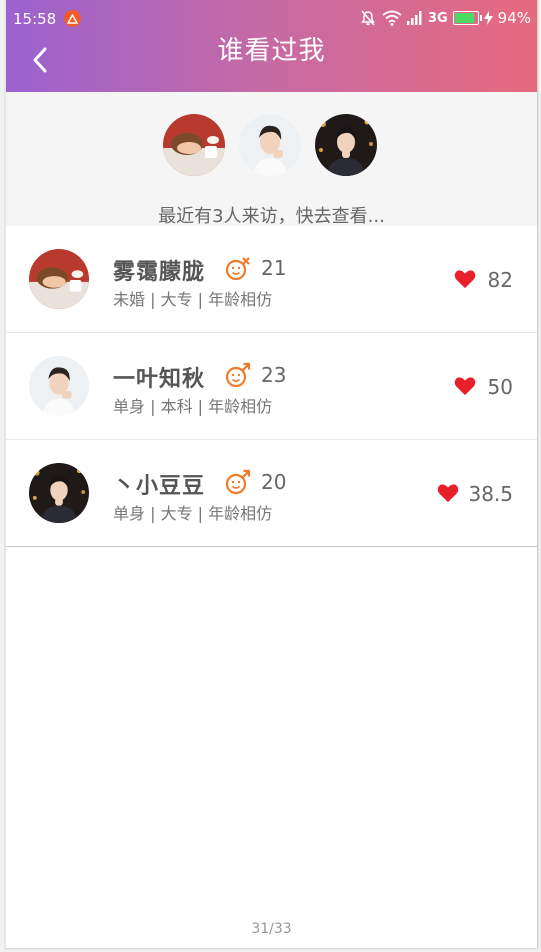 The image size is (541, 952). I want to click on page-title: 谁看过我, so click(271, 51).